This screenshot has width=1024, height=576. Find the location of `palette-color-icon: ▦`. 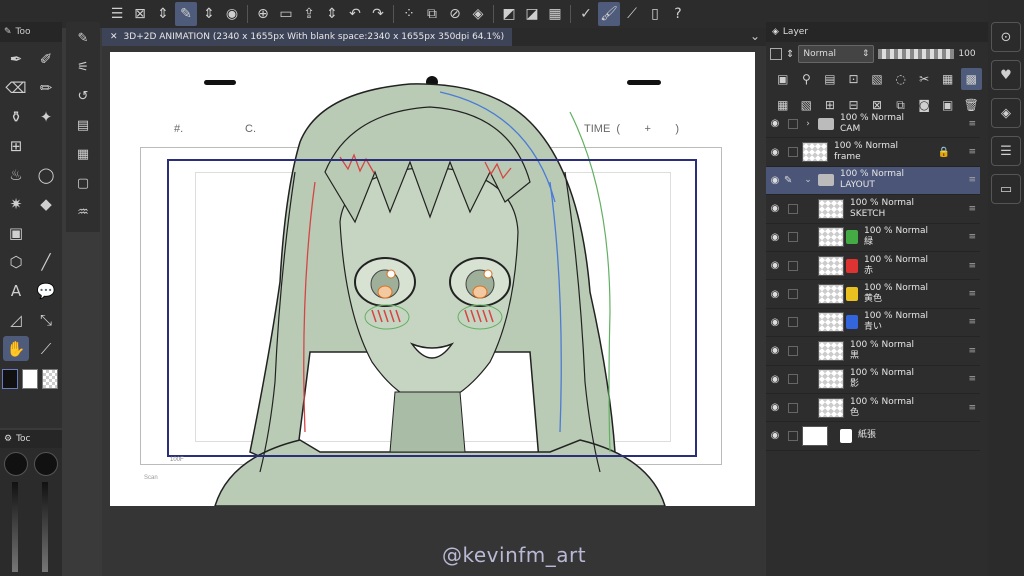

palette-color-icon: ▦ is located at coordinates (948, 79).